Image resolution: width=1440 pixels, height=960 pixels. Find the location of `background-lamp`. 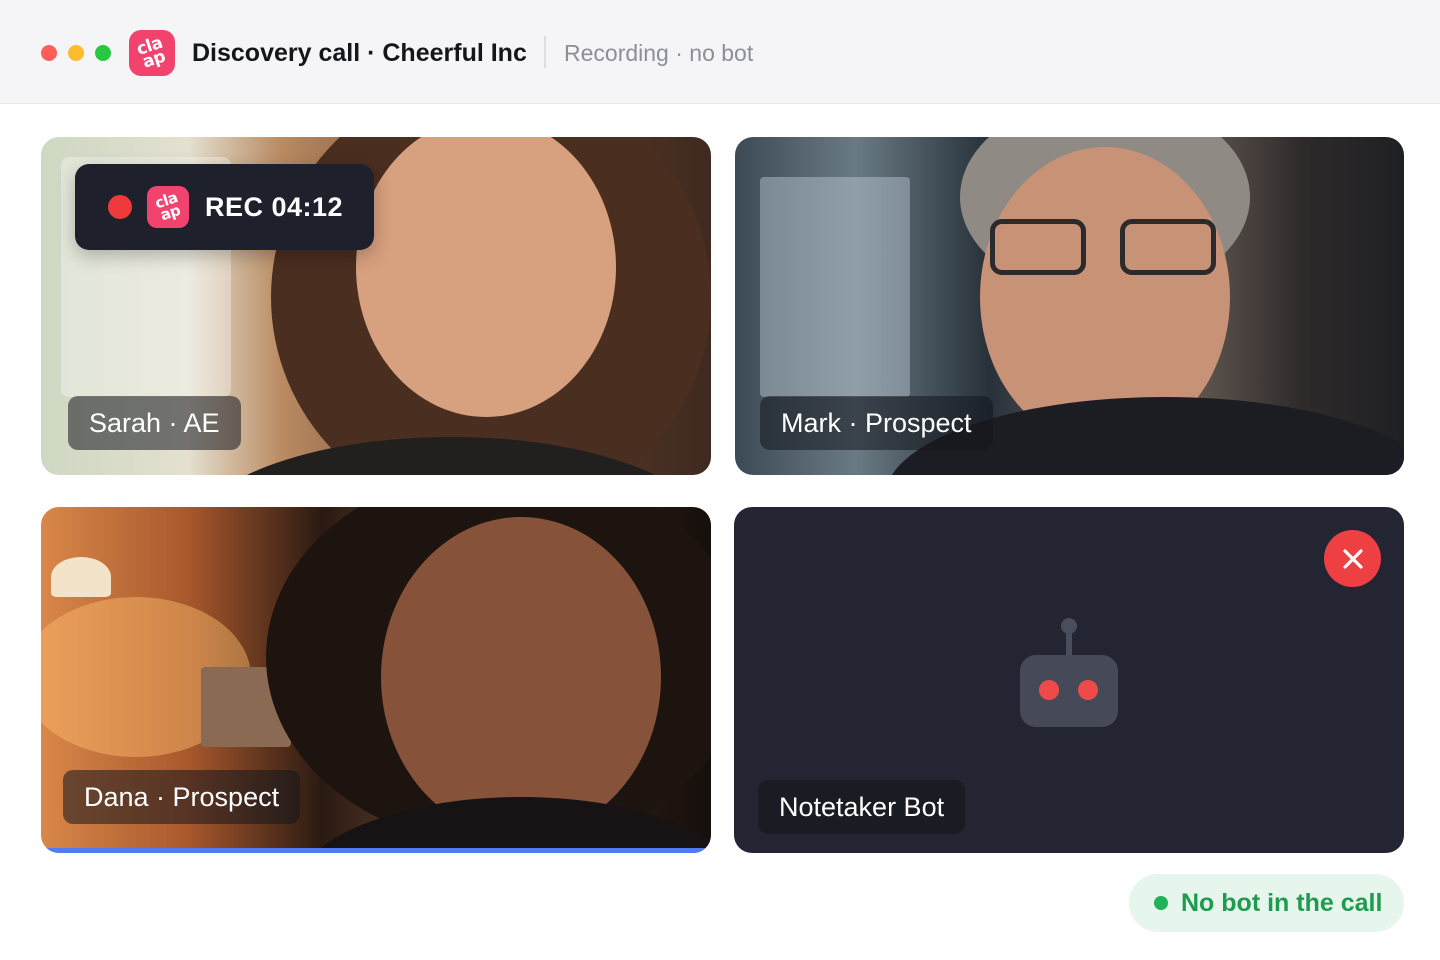

background-lamp is located at coordinates (81, 577).